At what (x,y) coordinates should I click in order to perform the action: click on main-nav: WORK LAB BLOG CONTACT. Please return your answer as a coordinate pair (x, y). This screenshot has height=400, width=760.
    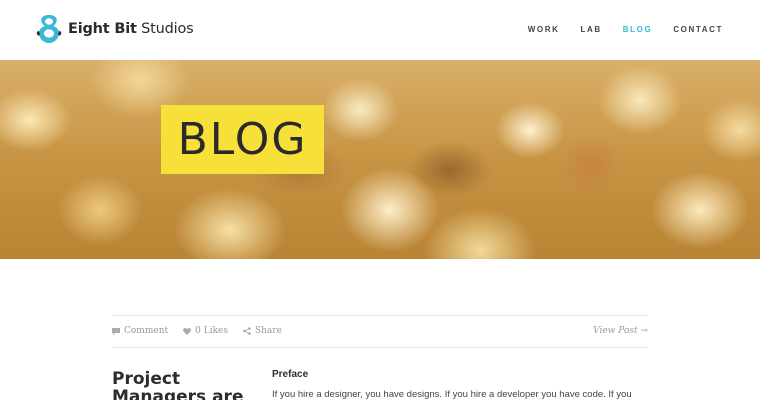
    Looking at the image, I should click on (625, 29).